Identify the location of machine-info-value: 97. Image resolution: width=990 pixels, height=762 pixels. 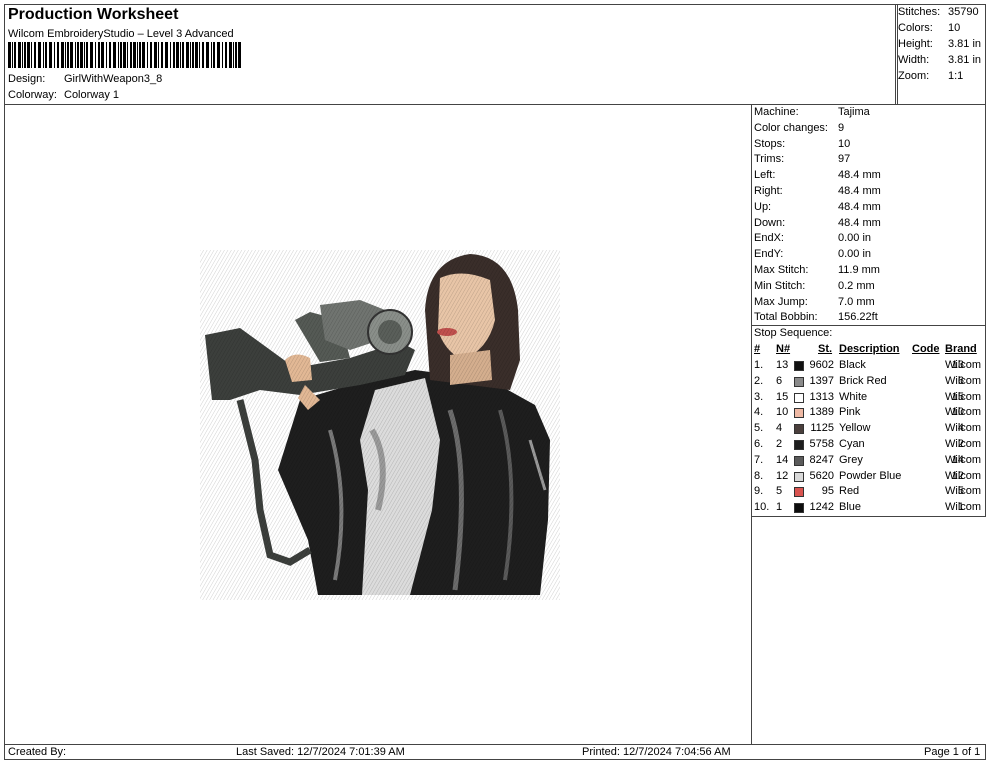
(844, 159).